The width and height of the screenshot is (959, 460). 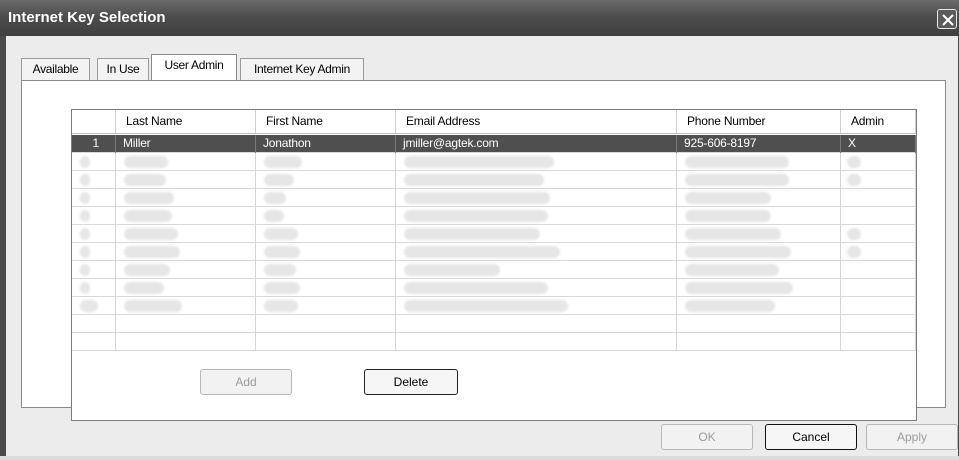 I want to click on tab-in-use: In Use, so click(x=123, y=69).